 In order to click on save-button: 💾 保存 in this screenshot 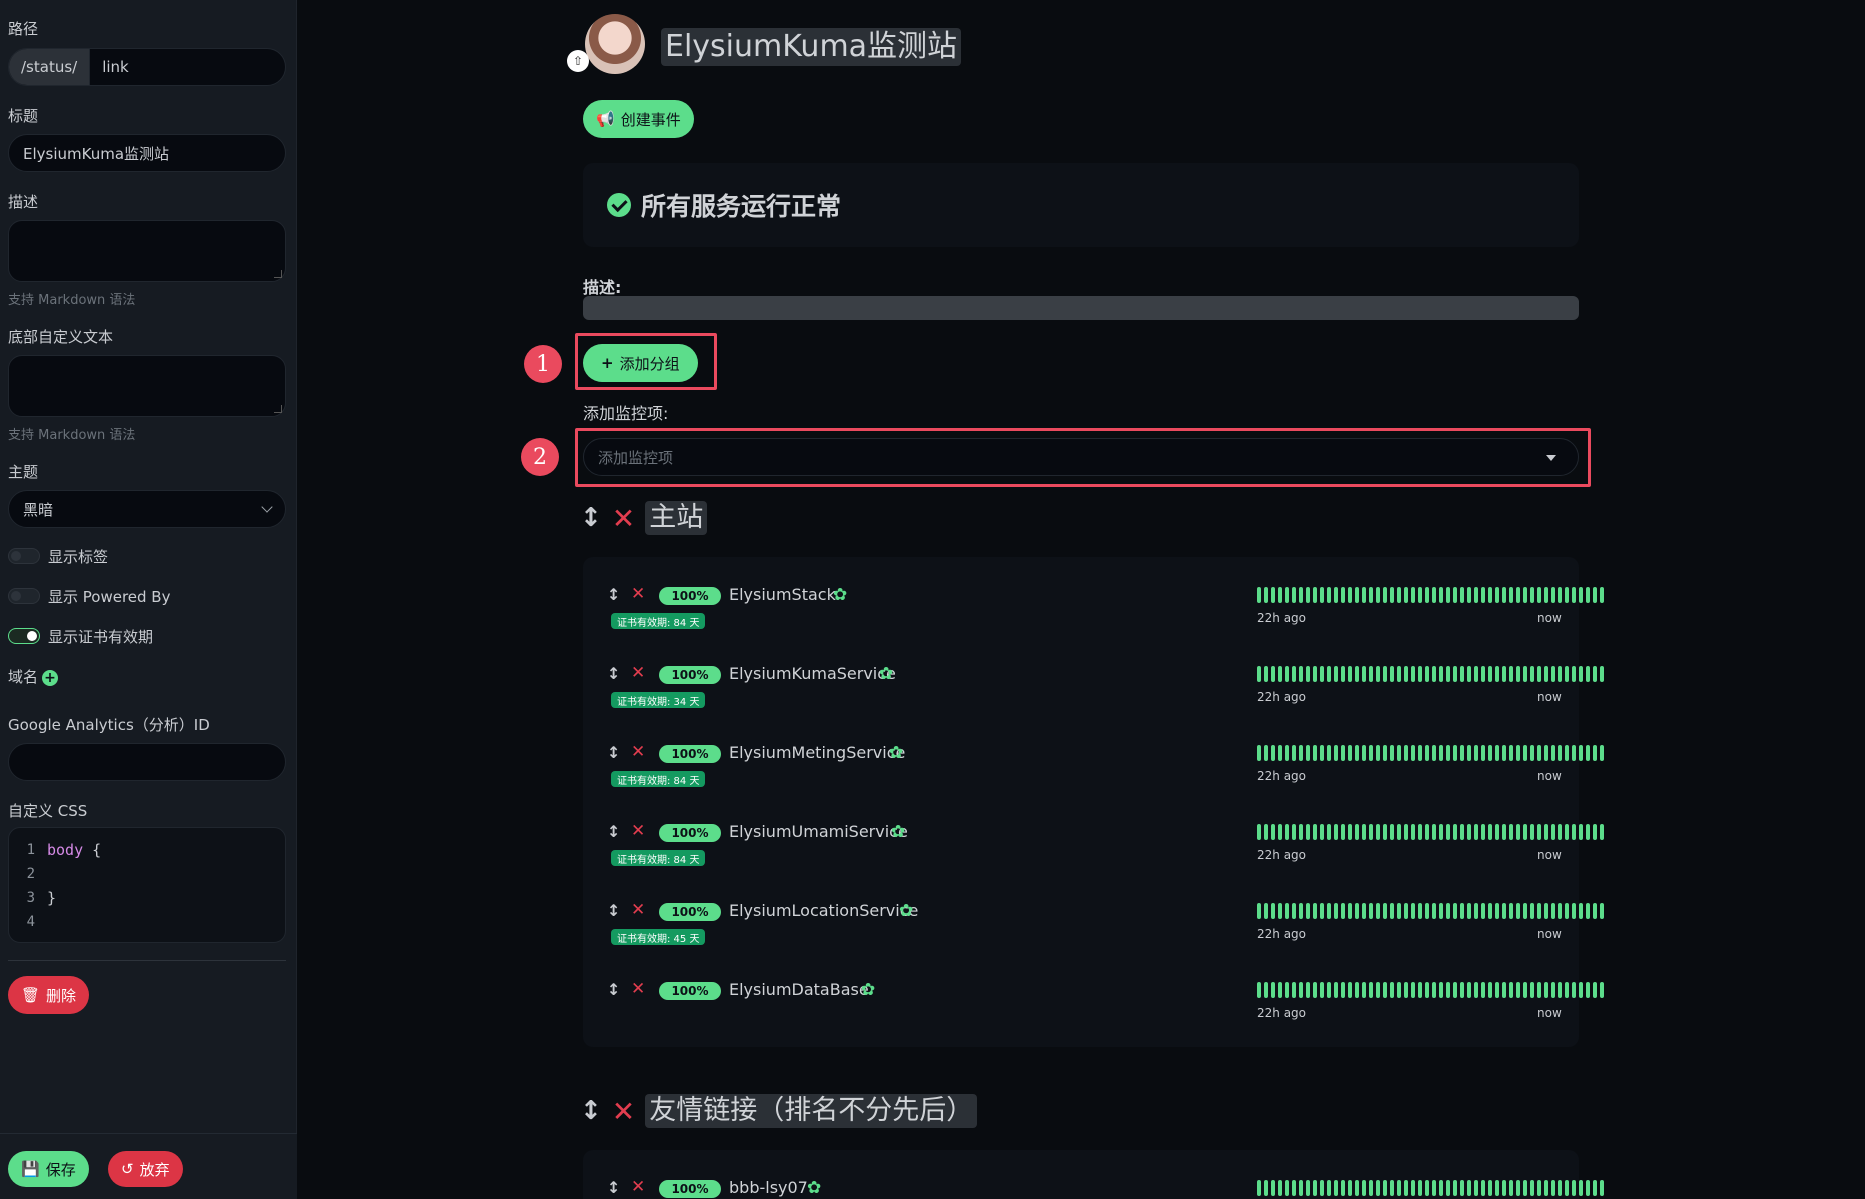, I will do `click(48, 1169)`.